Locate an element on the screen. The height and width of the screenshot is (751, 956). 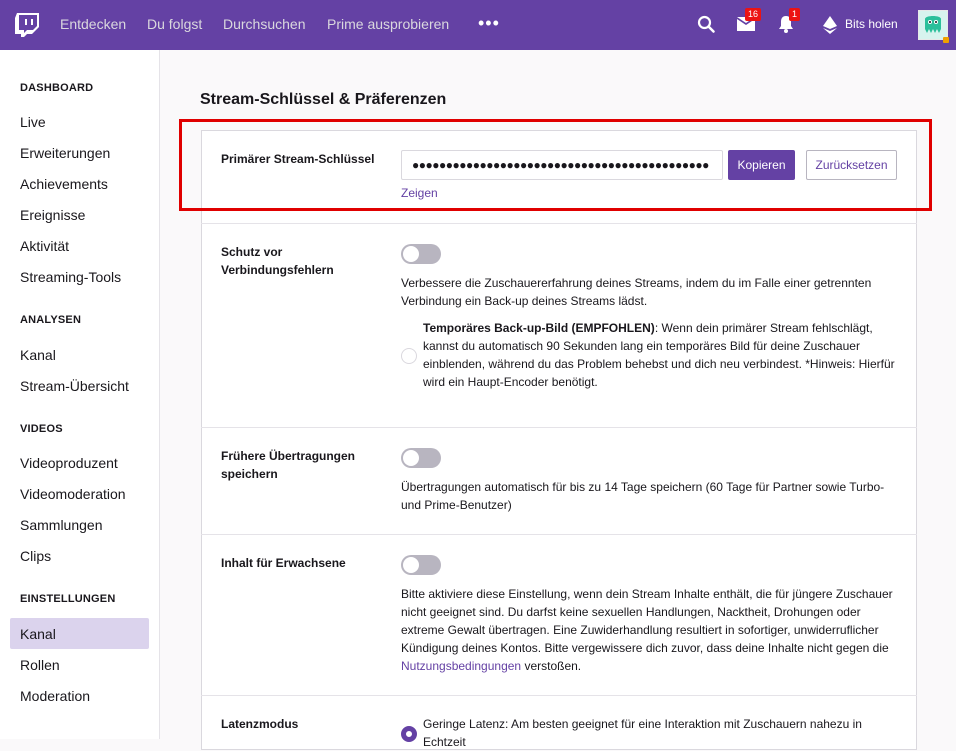
inbox-badge: 16 is located at coordinates (753, 14).